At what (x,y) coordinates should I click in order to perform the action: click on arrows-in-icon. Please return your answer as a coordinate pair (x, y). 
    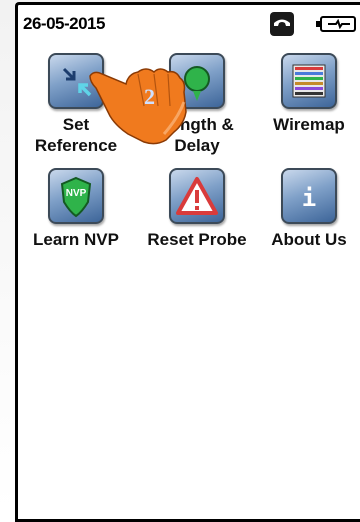
    Looking at the image, I should click on (76, 81).